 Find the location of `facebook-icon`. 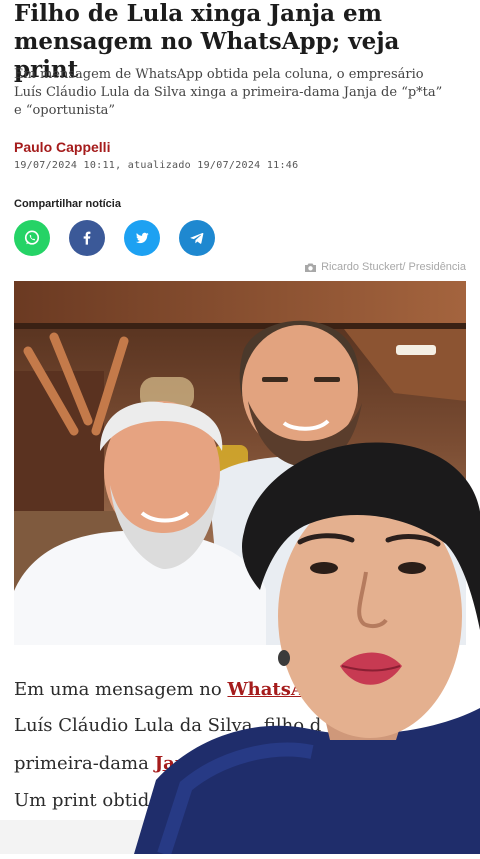

facebook-icon is located at coordinates (87, 238).